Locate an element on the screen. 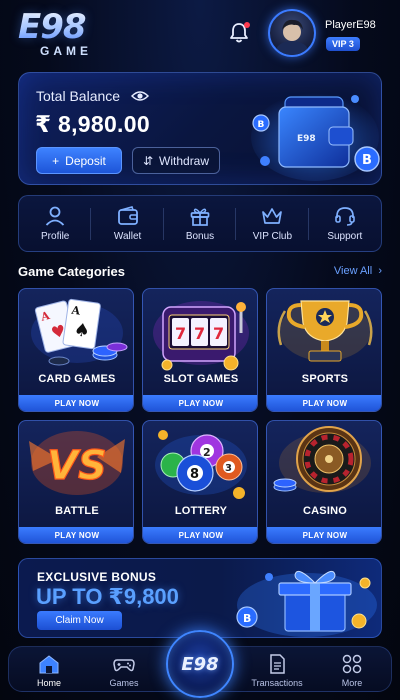  quick-menu-label: VIP Club is located at coordinates (272, 236).